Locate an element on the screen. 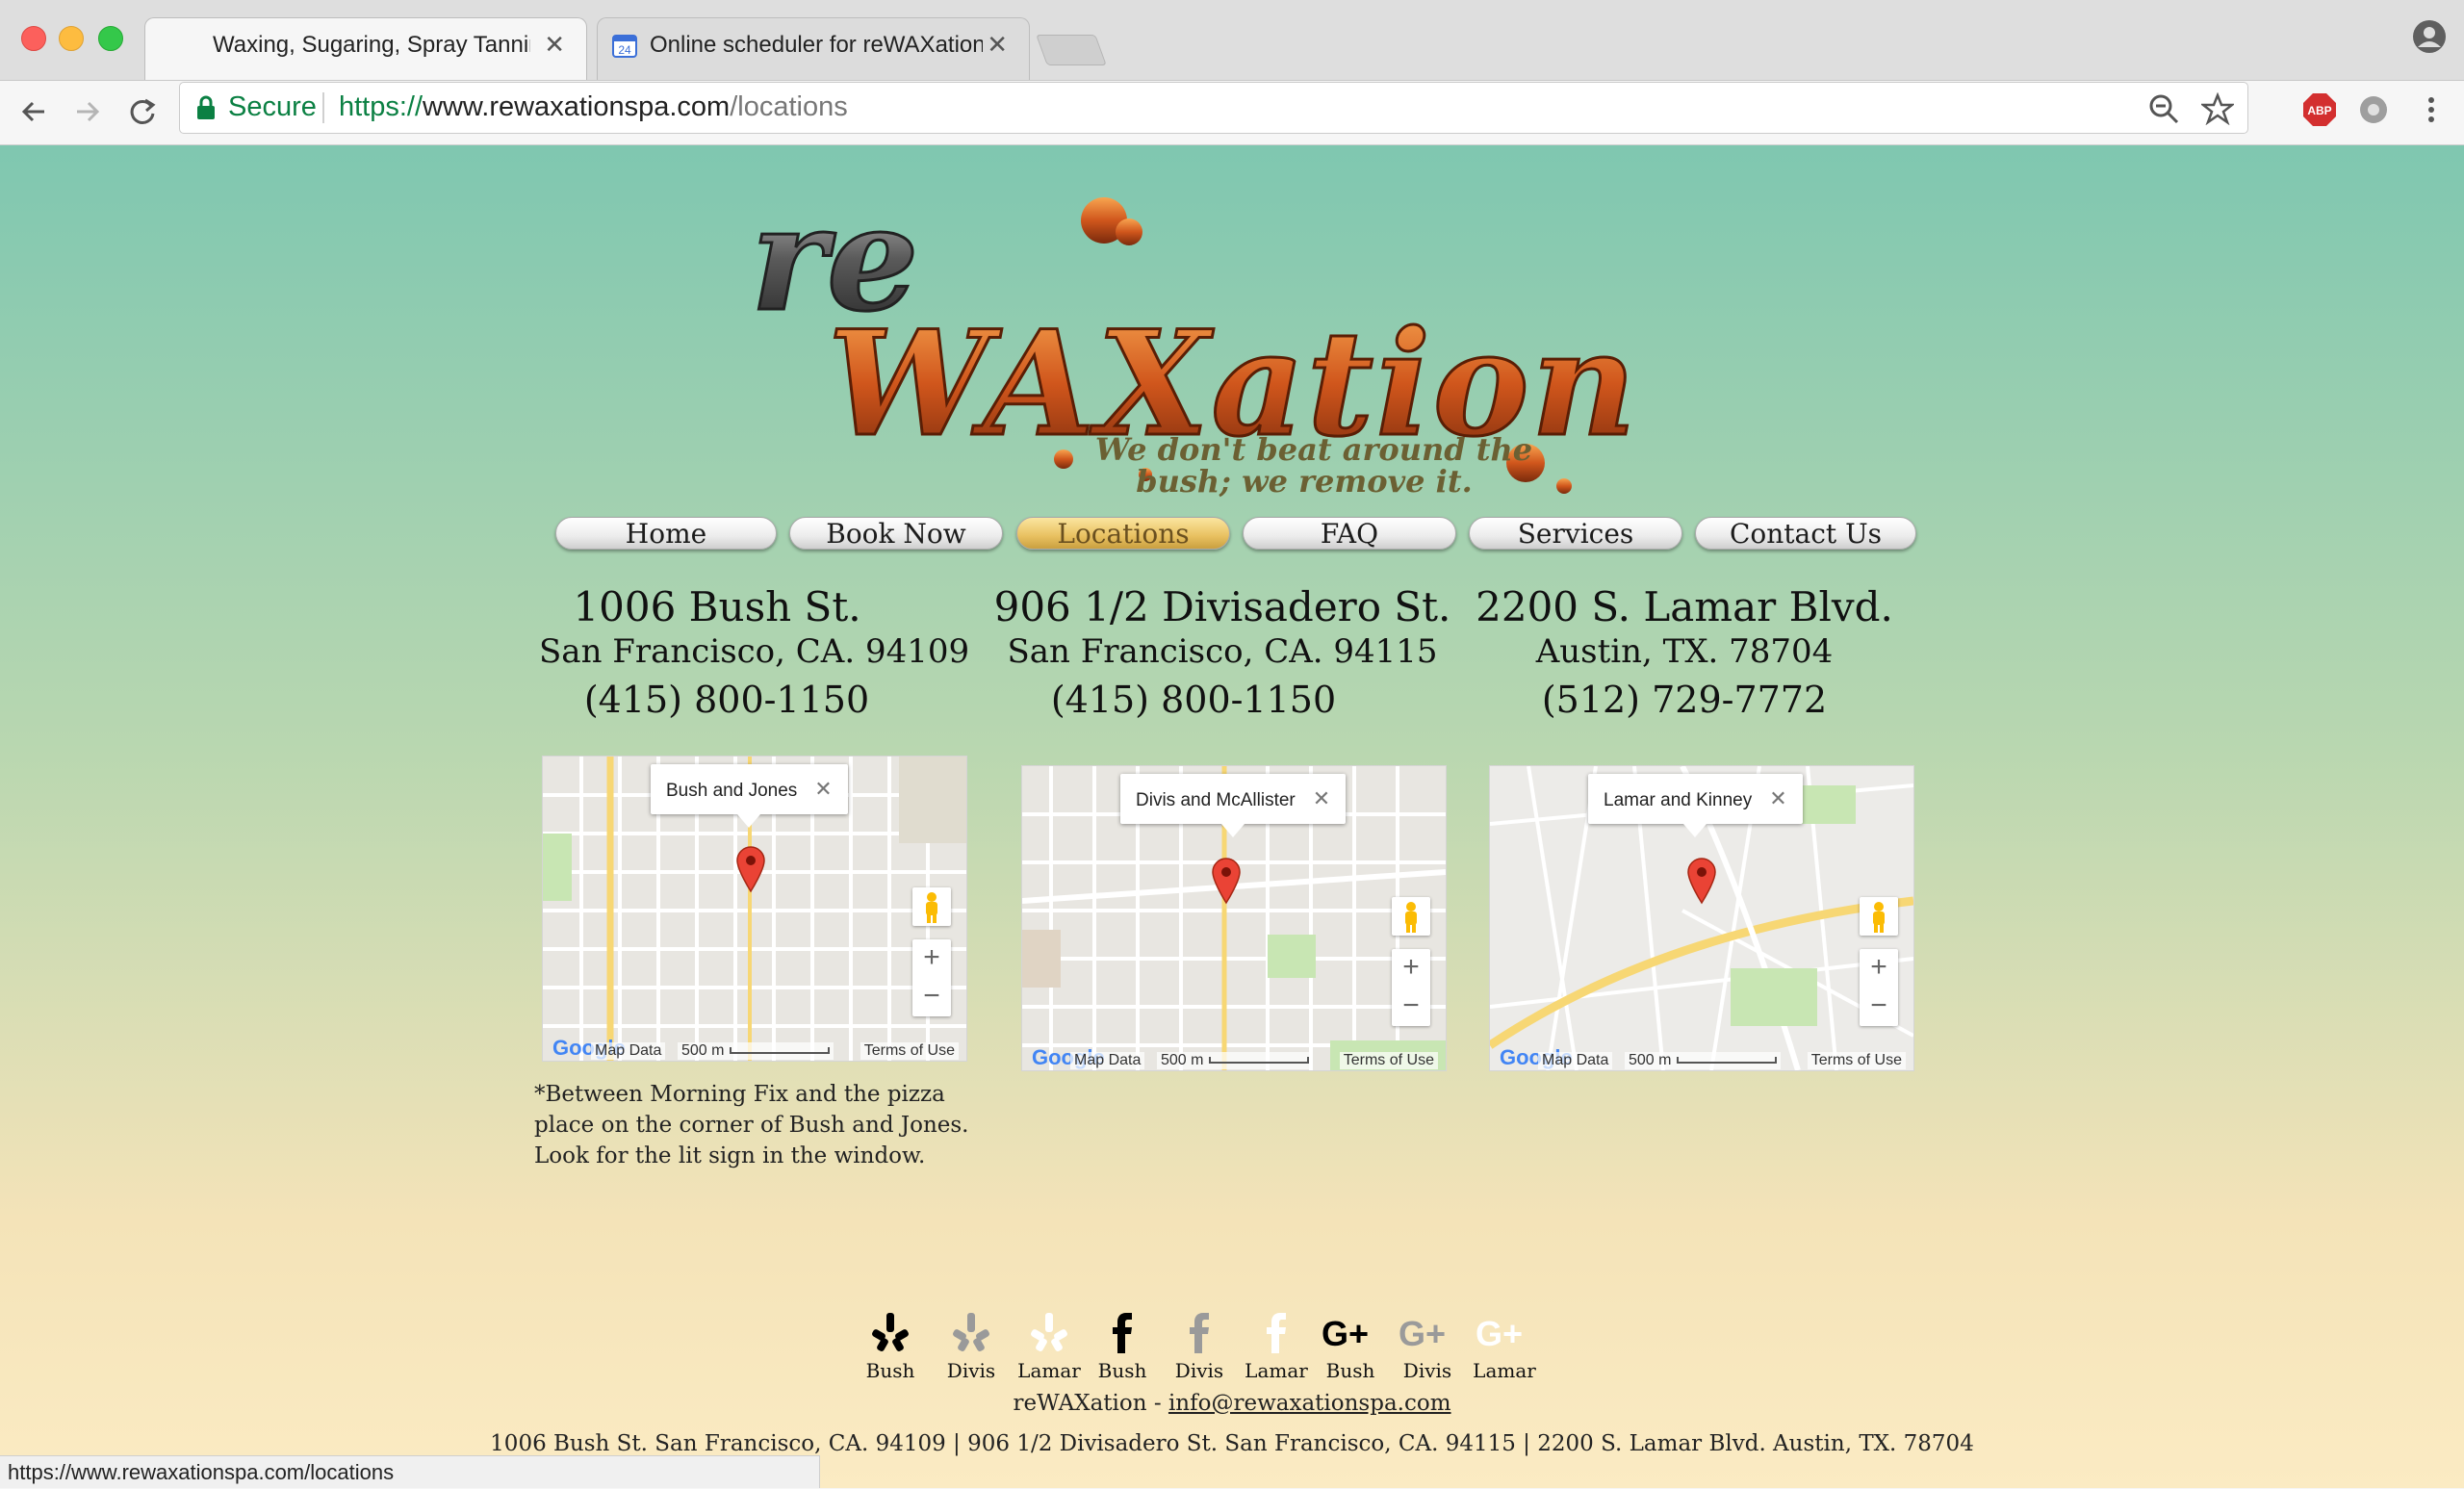 This screenshot has height=1489, width=2464. maximize-window-button is located at coordinates (110, 38).